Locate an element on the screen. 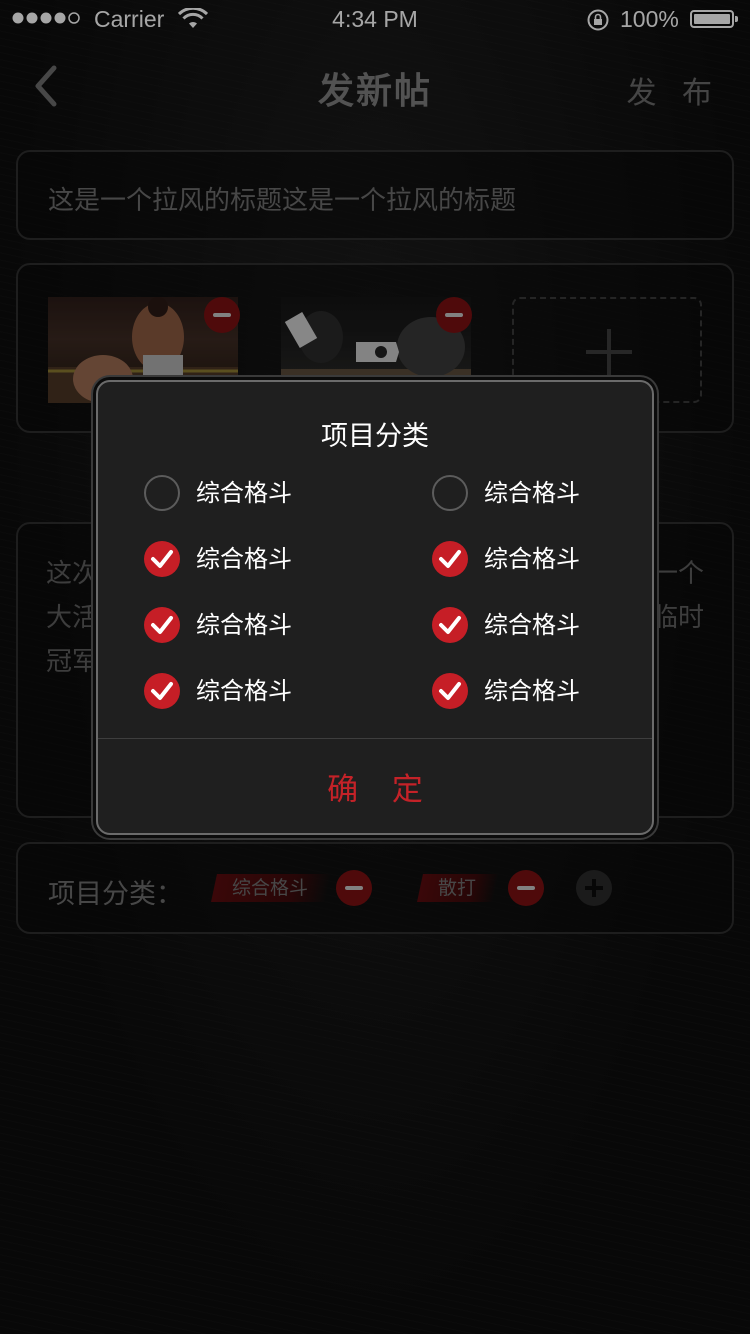 The width and height of the screenshot is (750, 1334). dialog-title: 项目分类 is located at coordinates (375, 436).